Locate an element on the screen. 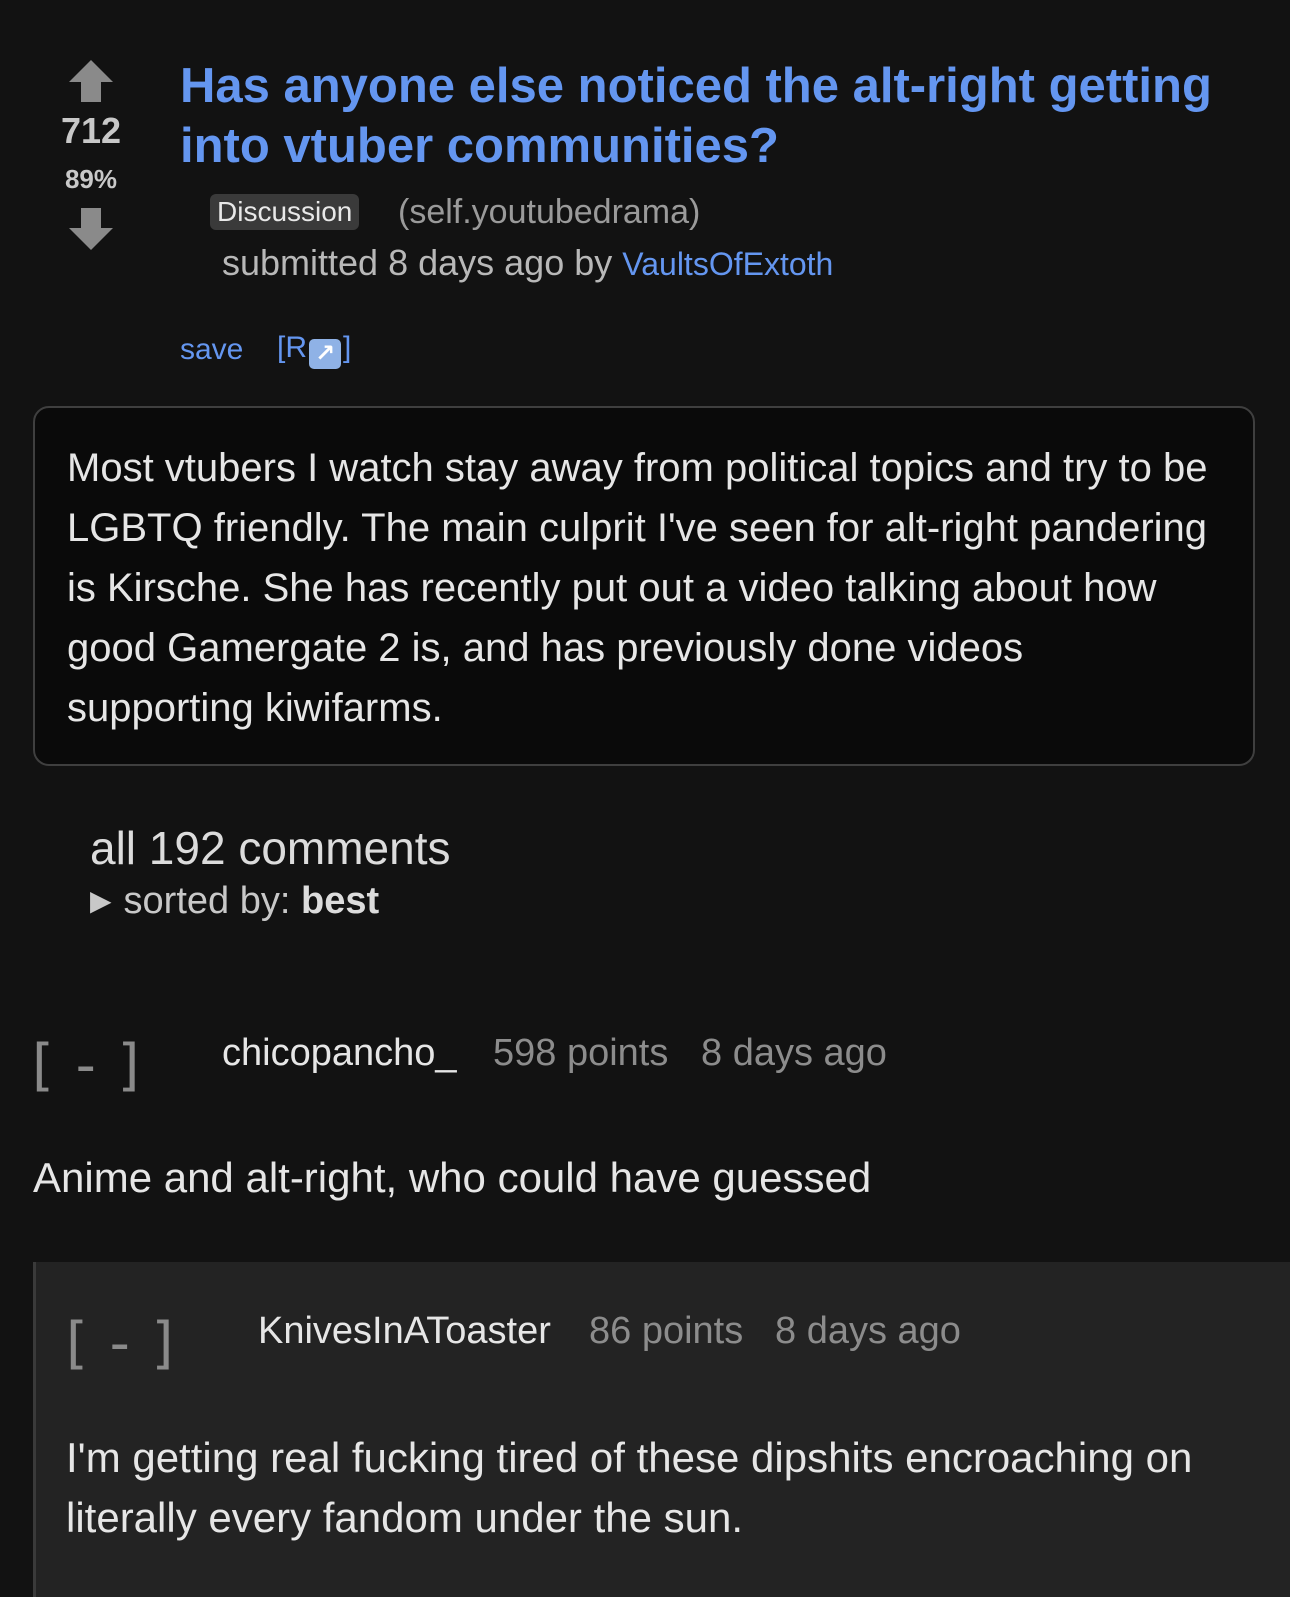  sort-value: best is located at coordinates (340, 901).